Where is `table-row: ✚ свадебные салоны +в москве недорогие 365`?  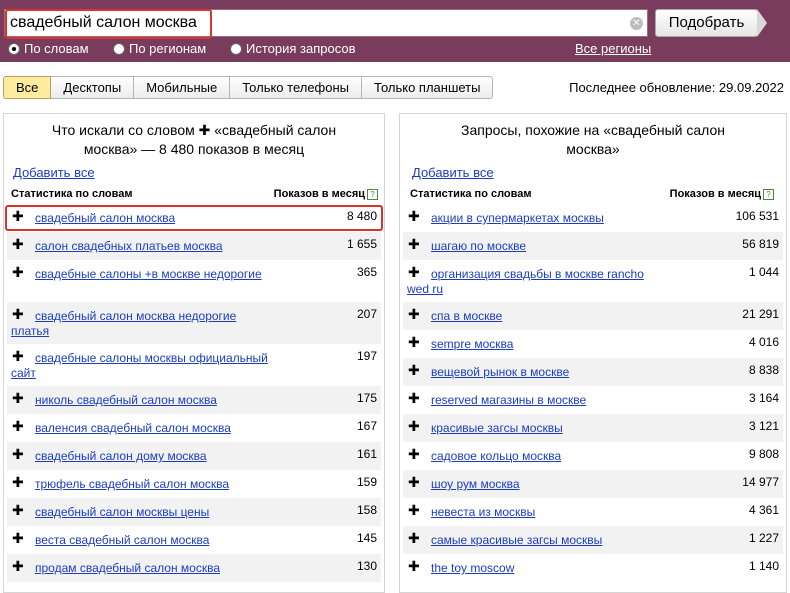
table-row: ✚ свадебные салоны +в москве недорогие 365 is located at coordinates (194, 281).